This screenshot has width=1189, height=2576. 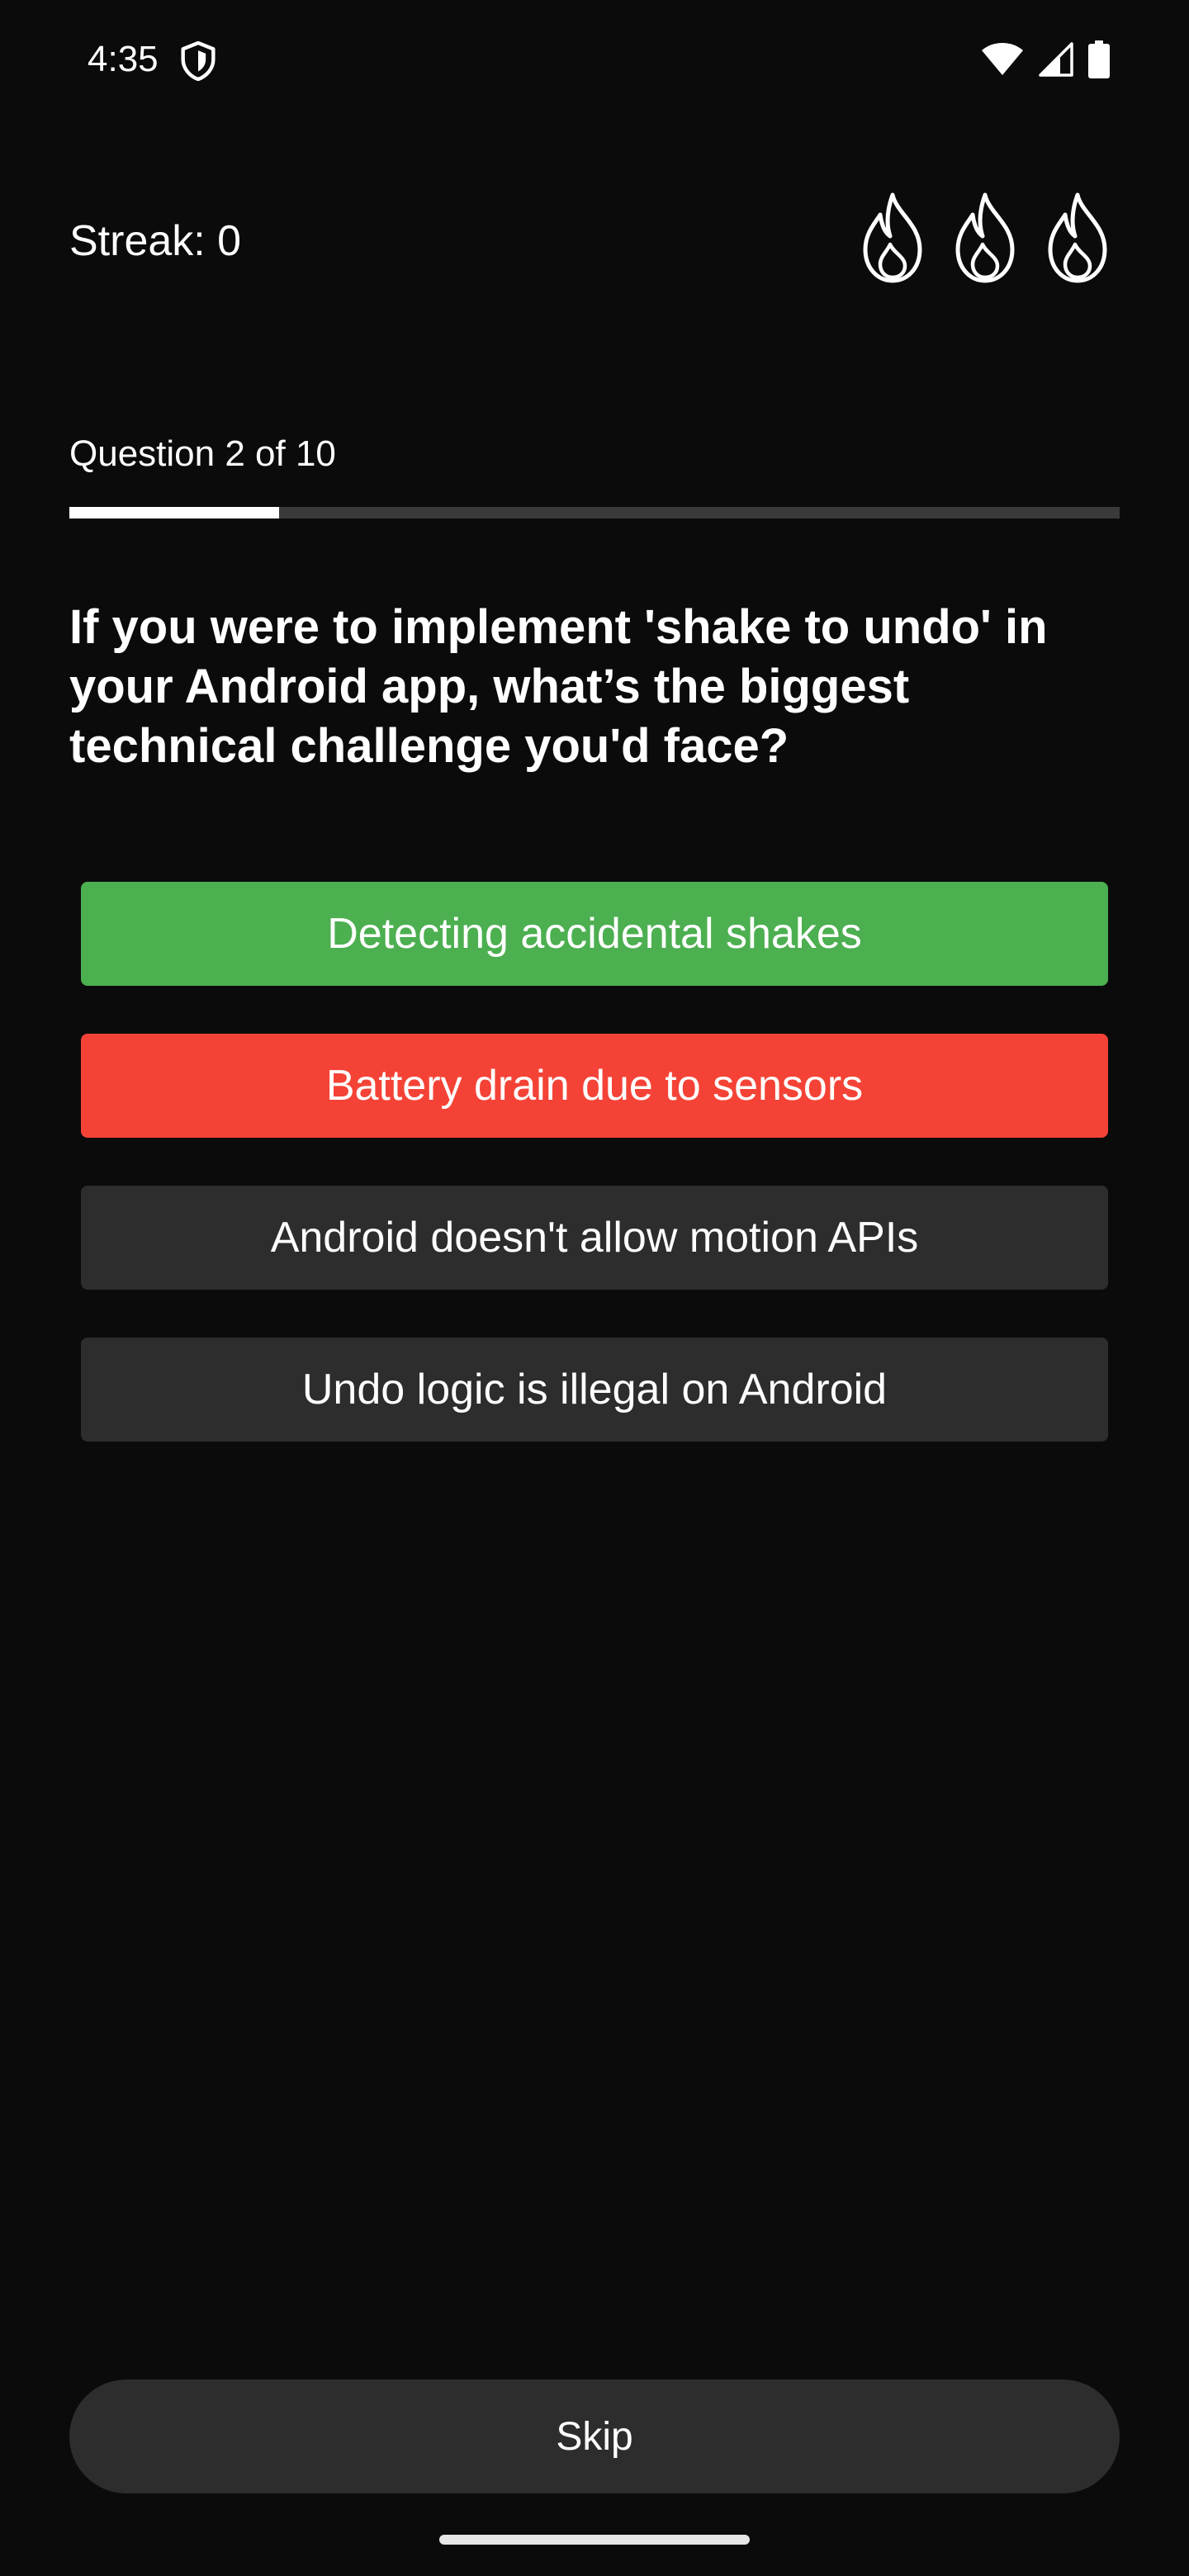 I want to click on answer-label: Detecting accidental shakes, so click(x=594, y=934).